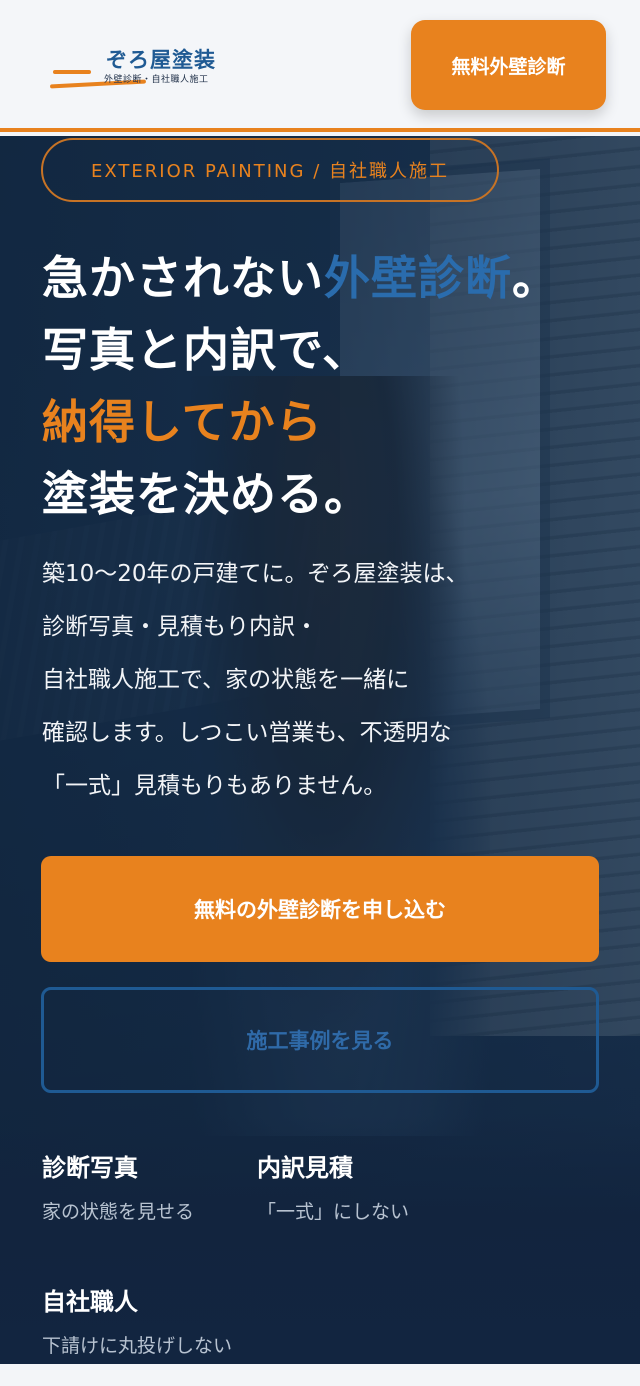 The height and width of the screenshot is (1386, 640). I want to click on headline-line-4: 塗装を決める。, so click(206, 494).